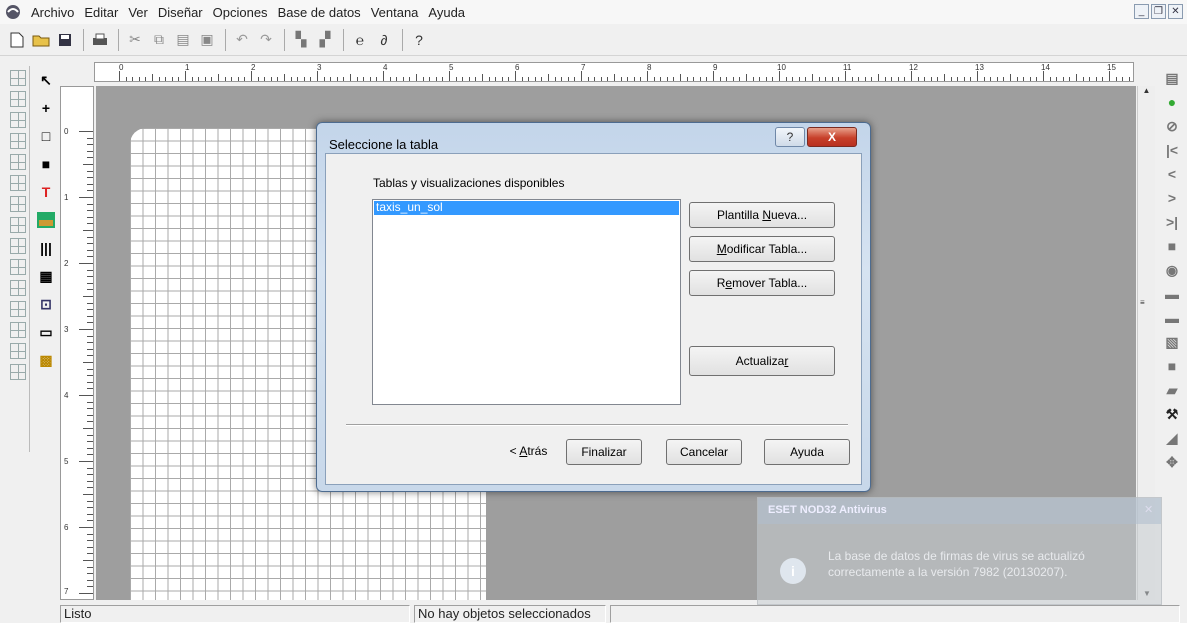  I want to click on back-button: < Atrás, so click(528, 452).